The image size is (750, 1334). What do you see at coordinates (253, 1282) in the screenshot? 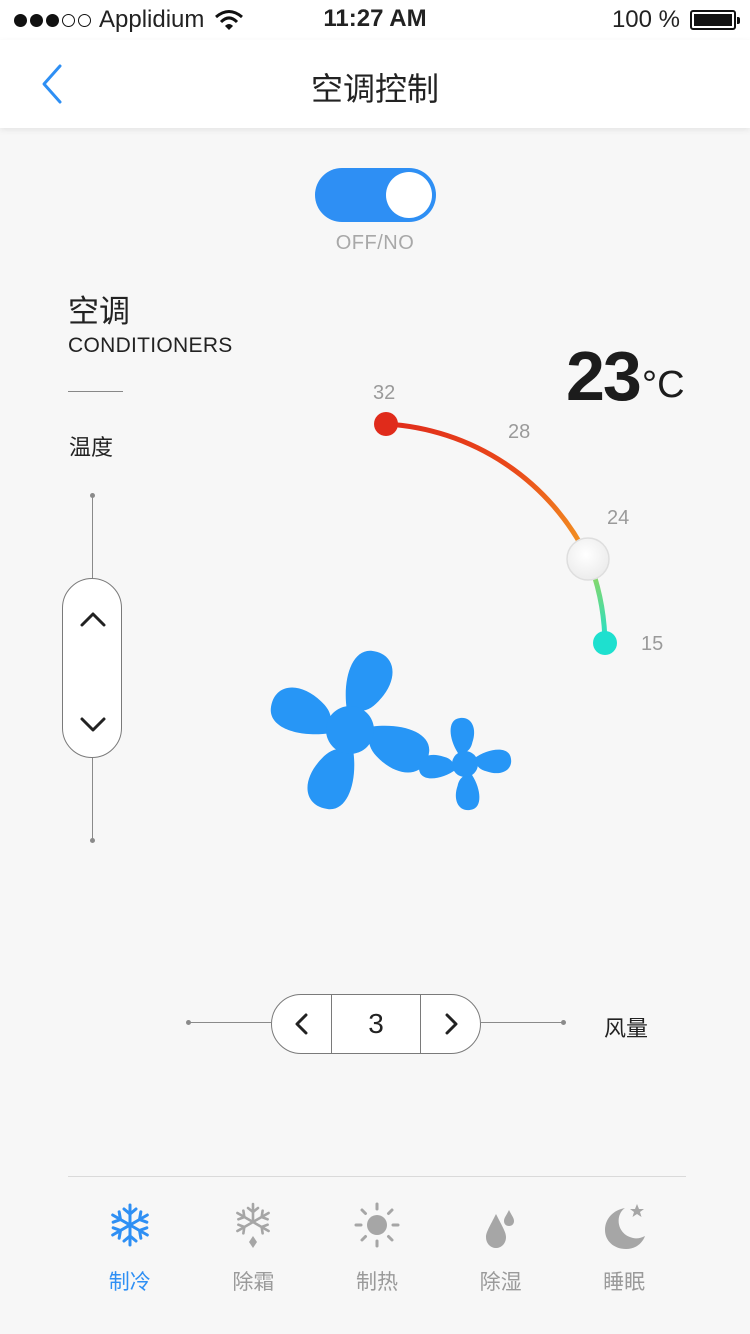
I see `tab-label: 除霜` at bounding box center [253, 1282].